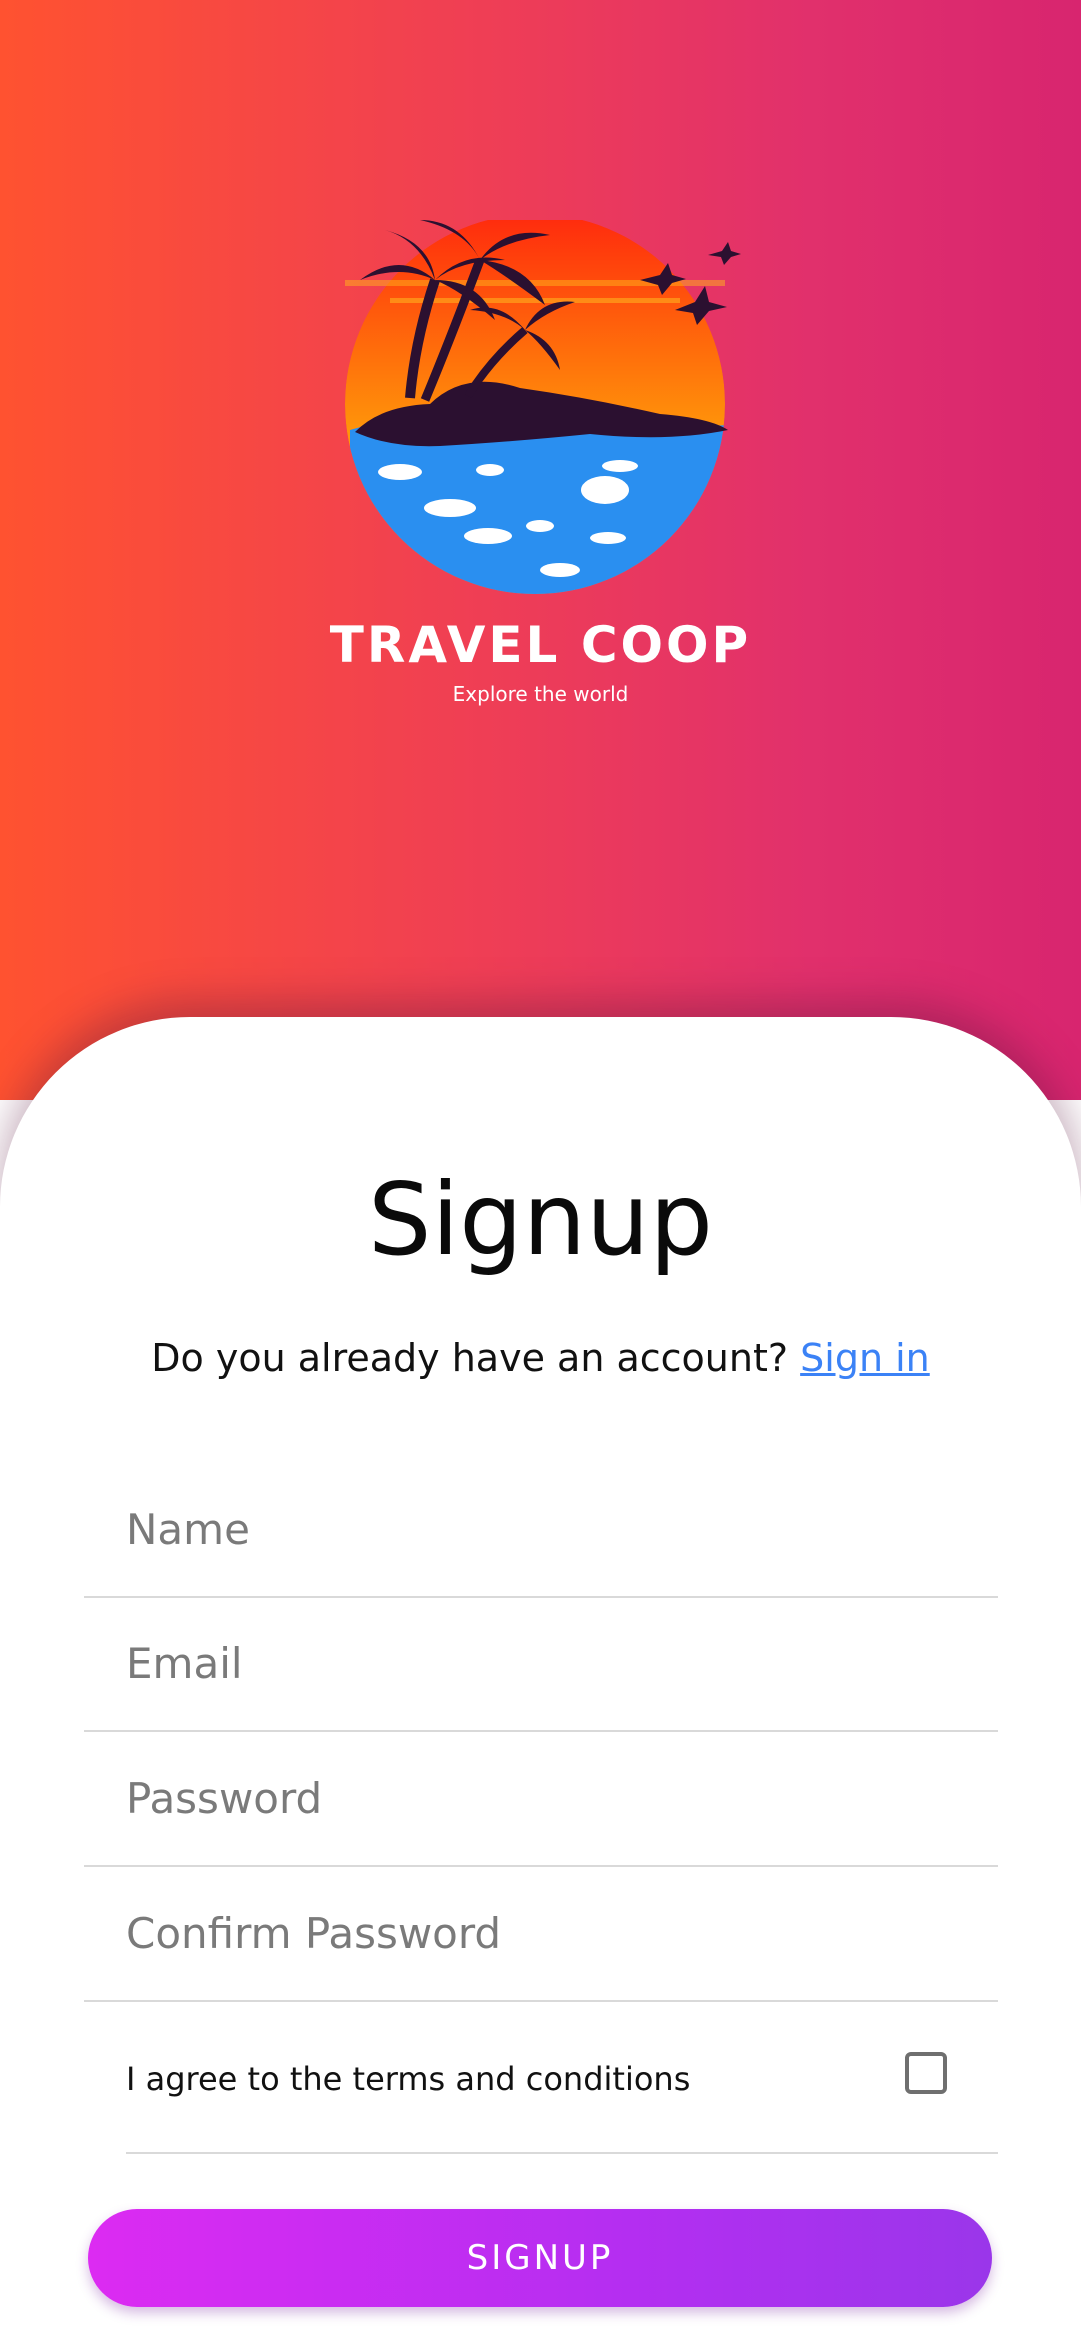  Describe the element at coordinates (556, 1663) in the screenshot. I see `email-input` at that location.